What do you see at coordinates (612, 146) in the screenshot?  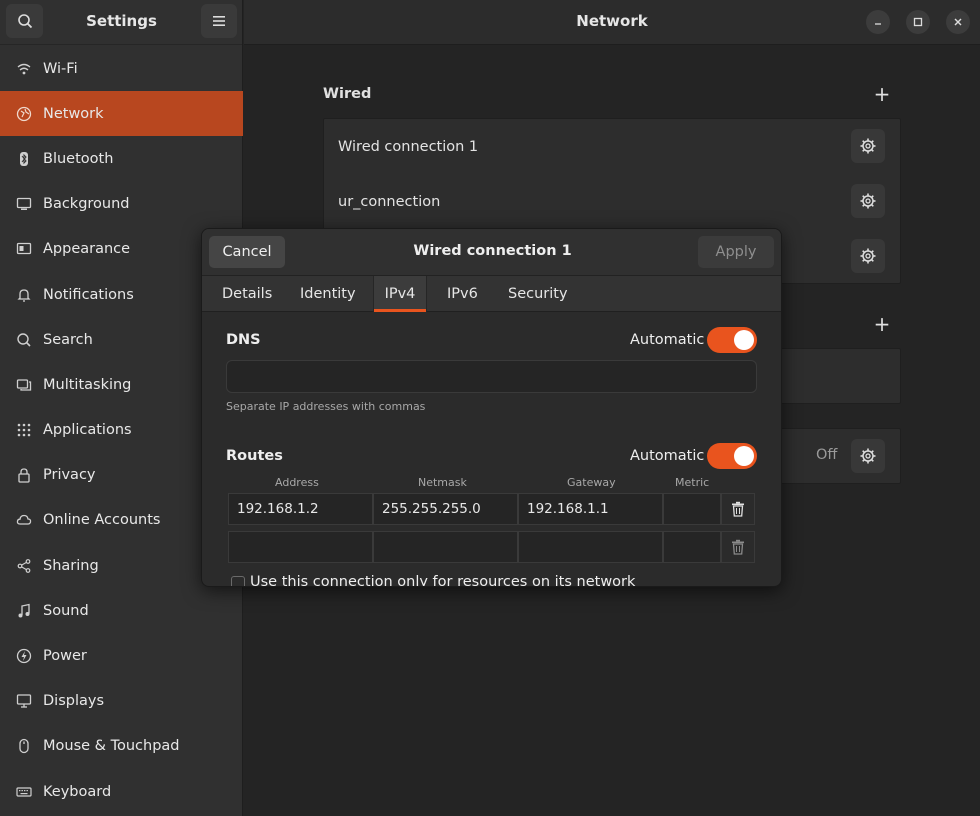 I see `connection-row: Wired connection 1` at bounding box center [612, 146].